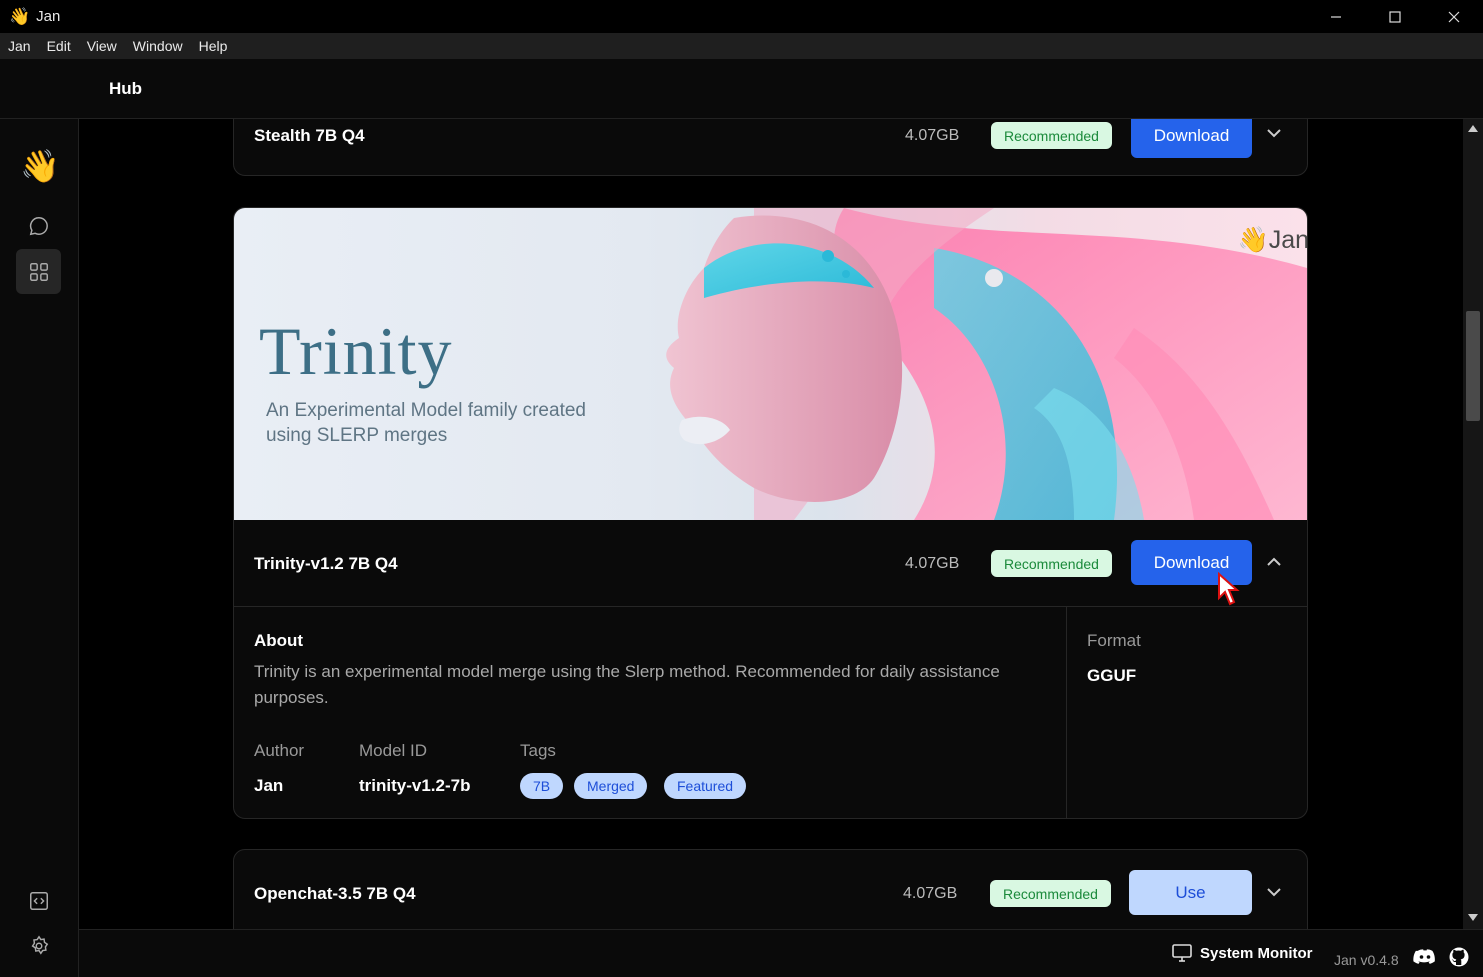 This screenshot has width=1483, height=977. I want to click on version-label: Jan v0.4.8, so click(1366, 960).